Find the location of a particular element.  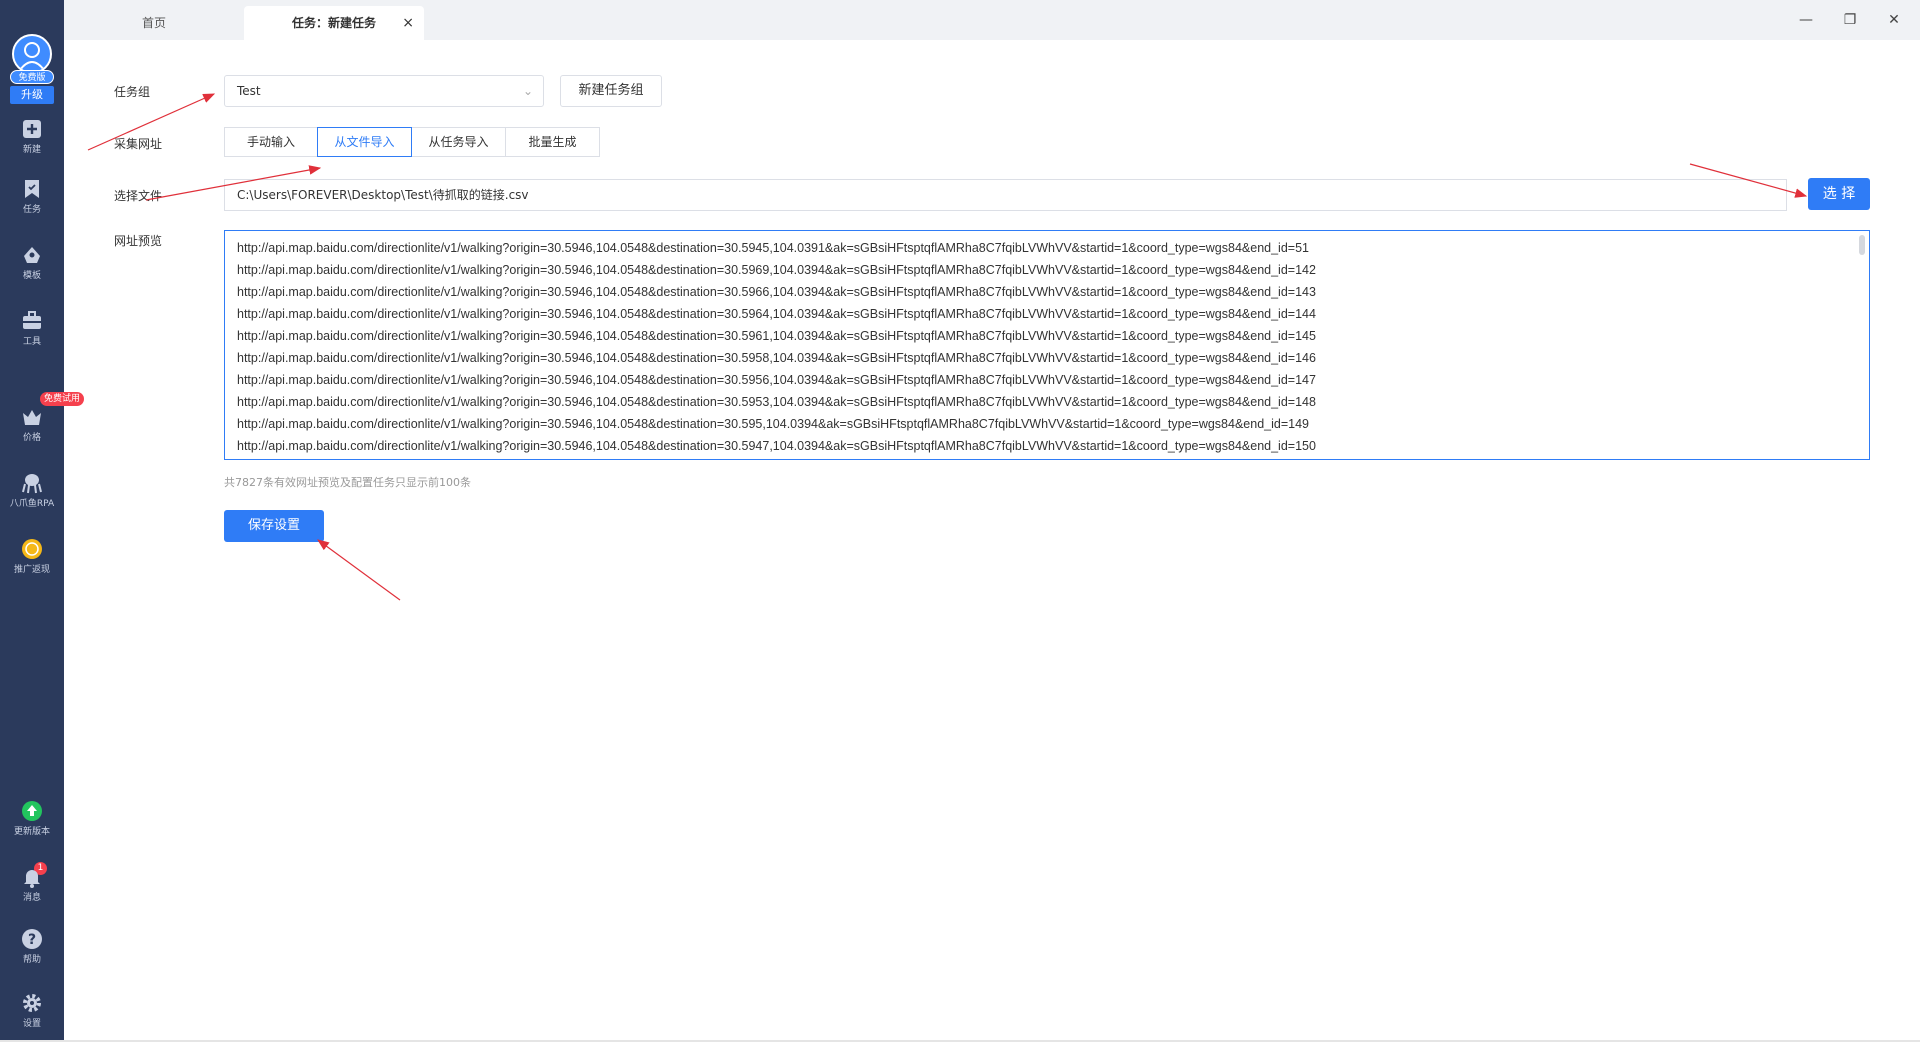

toolbox-icon is located at coordinates (32, 320).